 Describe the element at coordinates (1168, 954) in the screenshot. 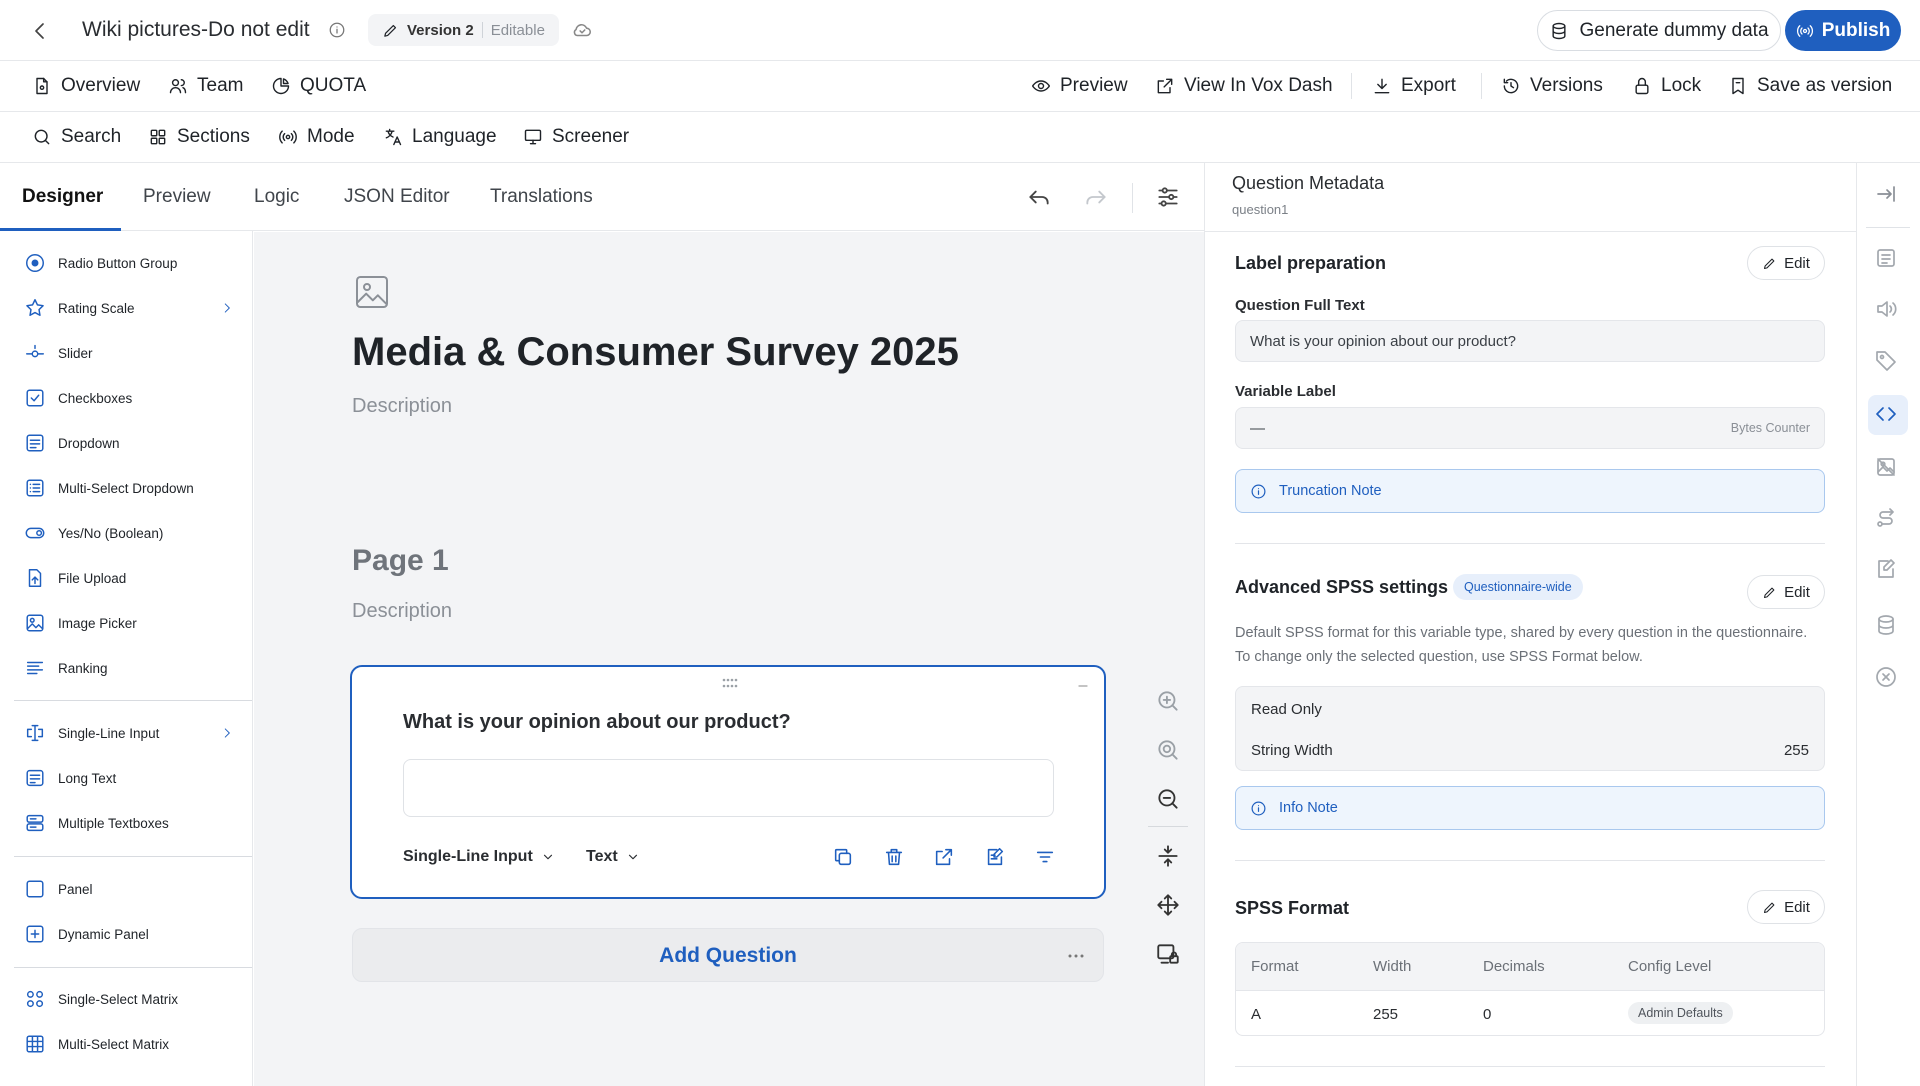

I see `device-lock-icon` at that location.